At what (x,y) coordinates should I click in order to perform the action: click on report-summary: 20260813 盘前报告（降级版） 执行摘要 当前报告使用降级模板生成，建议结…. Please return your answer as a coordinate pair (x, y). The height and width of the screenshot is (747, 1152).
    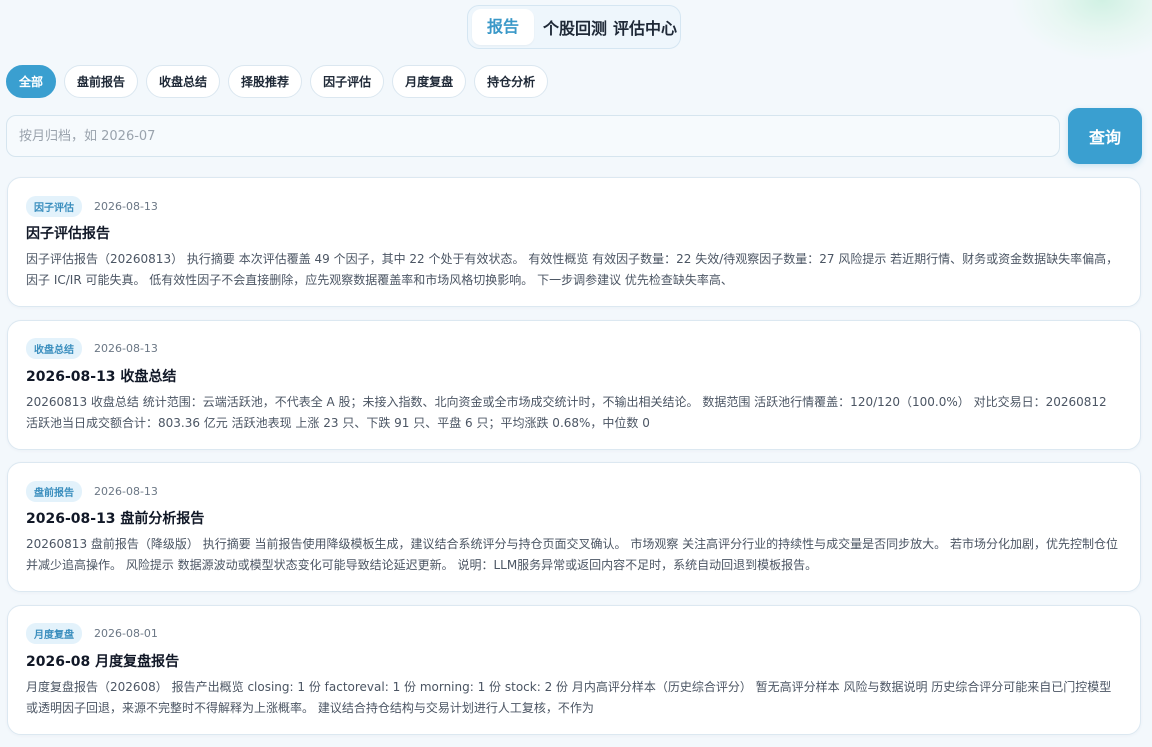
    Looking at the image, I should click on (572, 554).